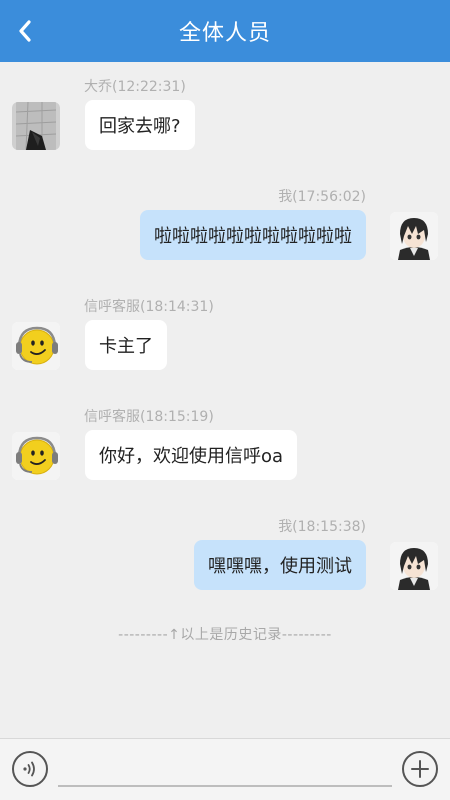 This screenshot has height=800, width=450. What do you see at coordinates (191, 455) in the screenshot?
I see `message-bubble: 你好，欢迎使用信呼oa` at bounding box center [191, 455].